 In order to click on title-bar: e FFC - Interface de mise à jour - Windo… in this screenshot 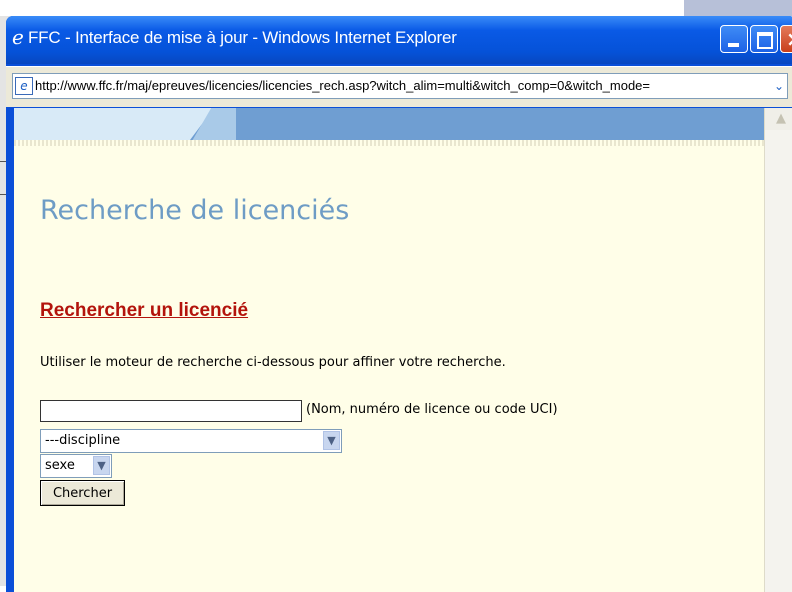, I will do `click(399, 40)`.